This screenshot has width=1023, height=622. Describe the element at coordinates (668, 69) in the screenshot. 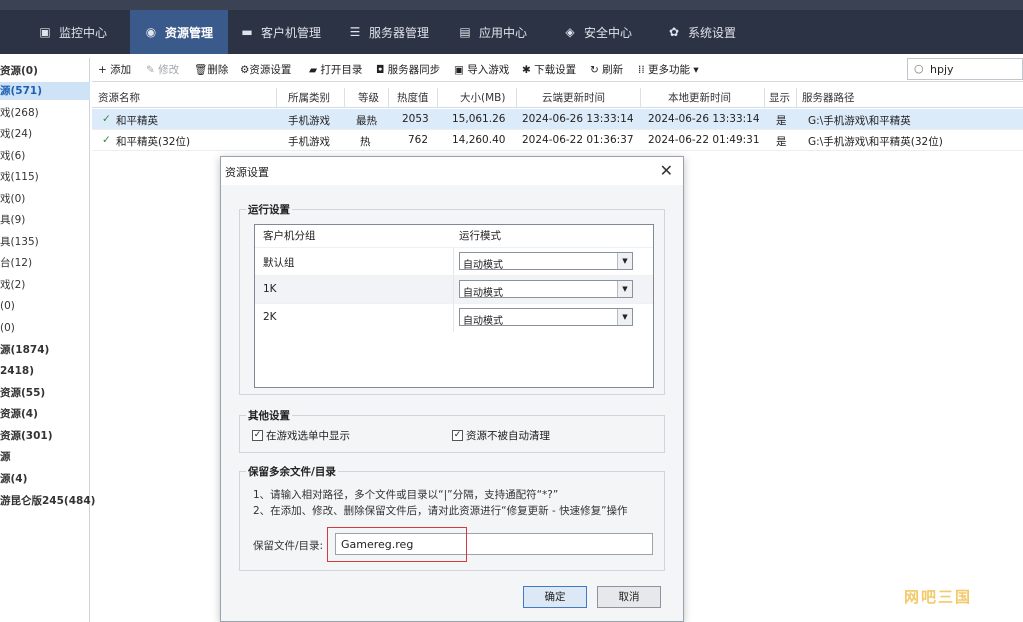

I see `more-functions-button: ⁞⁞ 更多功能 ▾` at that location.